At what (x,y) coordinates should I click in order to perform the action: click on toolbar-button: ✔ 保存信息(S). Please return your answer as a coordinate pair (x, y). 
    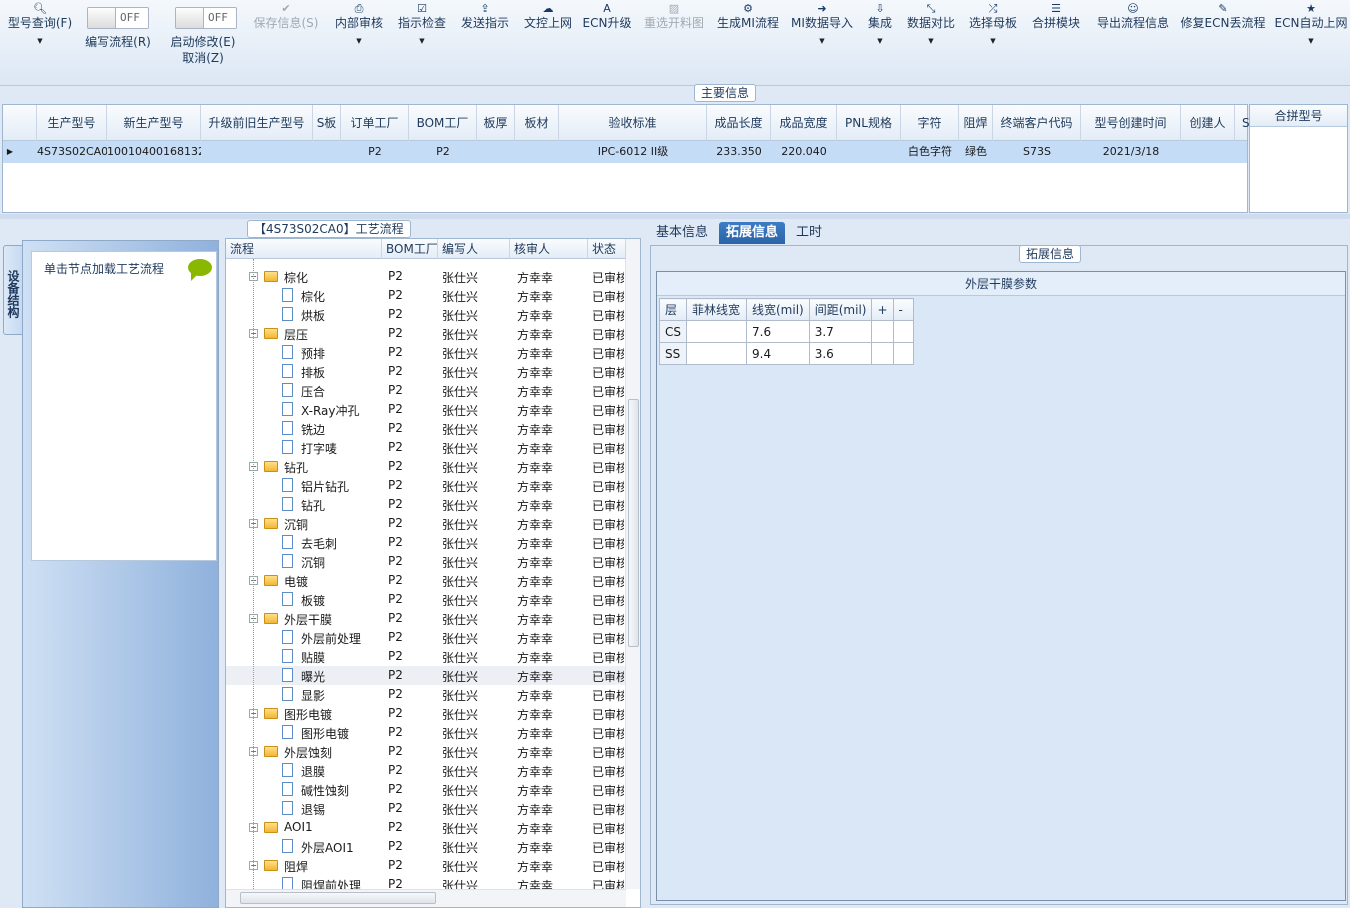
    Looking at the image, I should click on (286, 35).